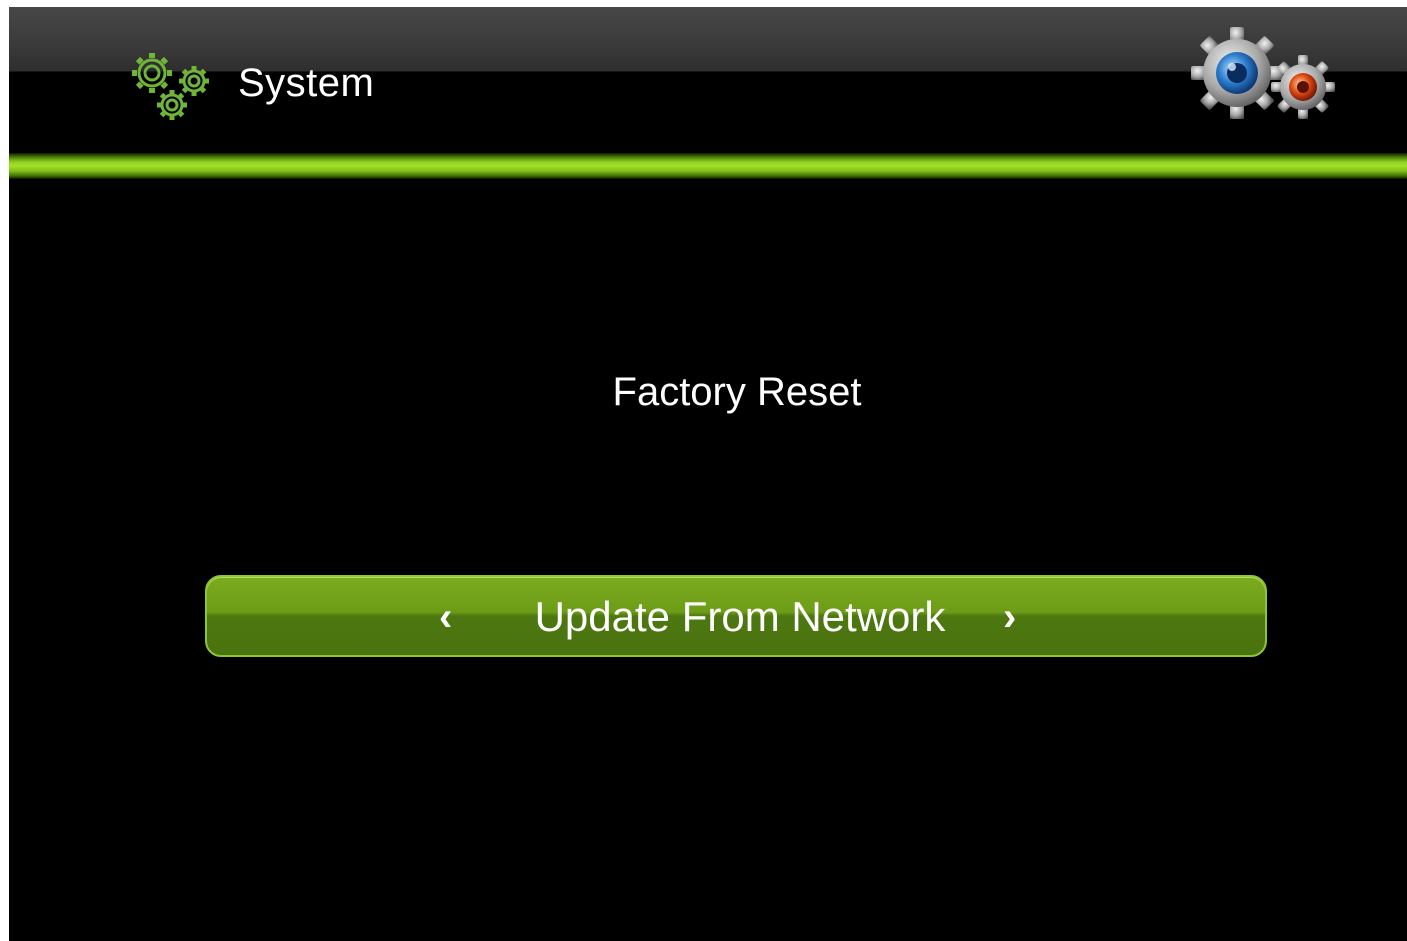 The width and height of the screenshot is (1407, 941). Describe the element at coordinates (170, 86) in the screenshot. I see `gears-outline-icon` at that location.